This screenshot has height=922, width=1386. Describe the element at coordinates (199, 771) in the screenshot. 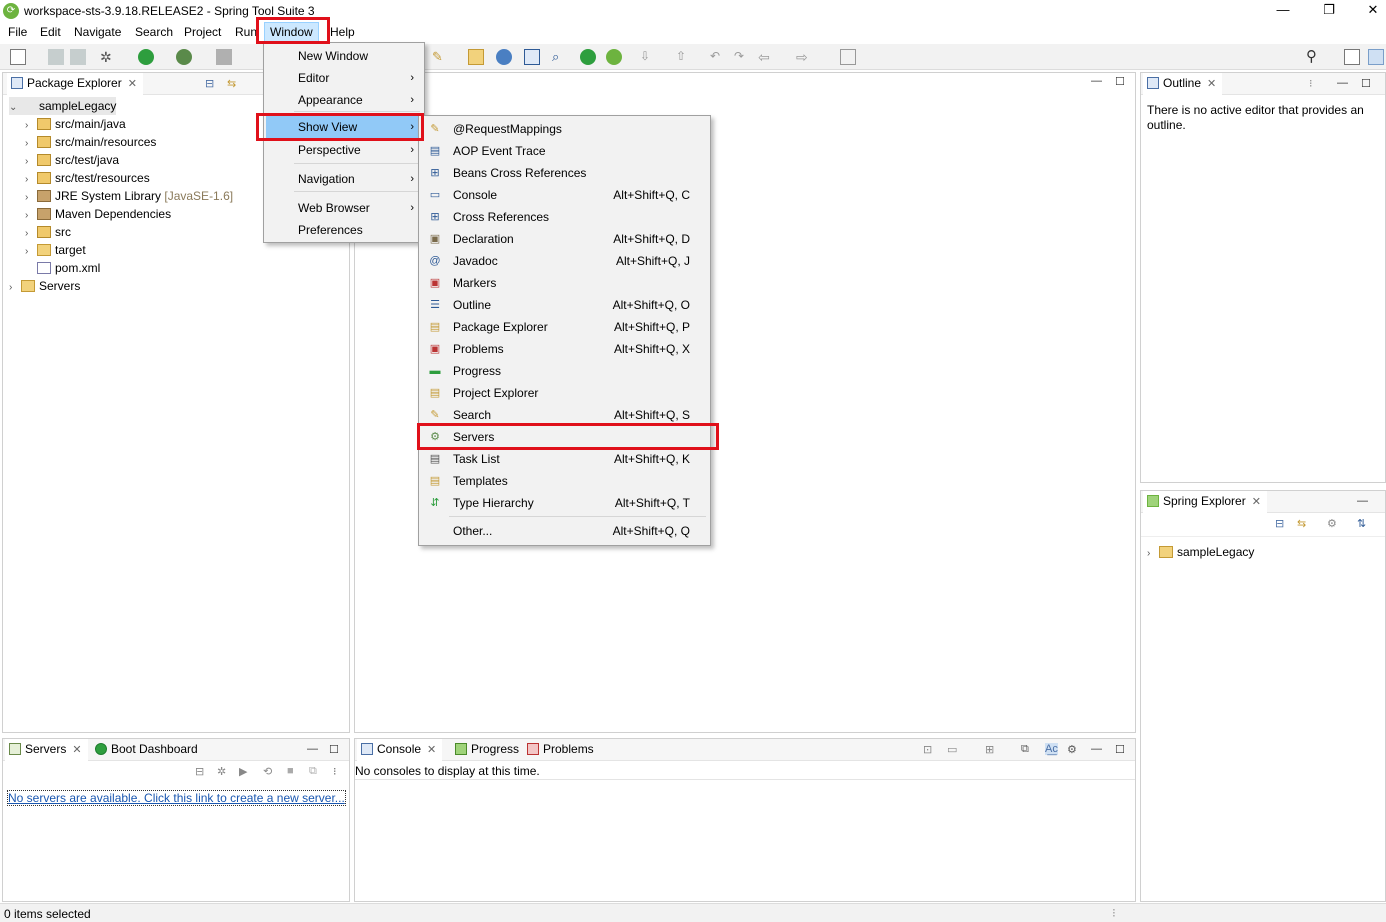

I see `collapse-icon: ⊟` at that location.